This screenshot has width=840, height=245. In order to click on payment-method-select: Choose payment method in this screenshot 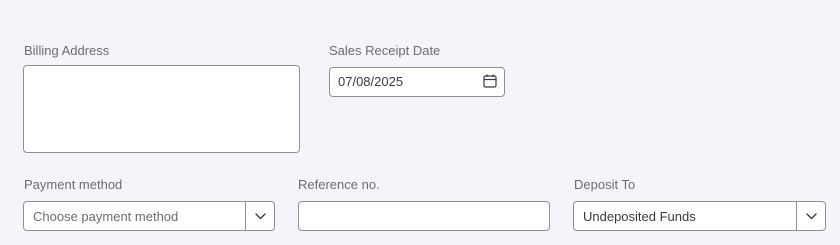, I will do `click(149, 216)`.